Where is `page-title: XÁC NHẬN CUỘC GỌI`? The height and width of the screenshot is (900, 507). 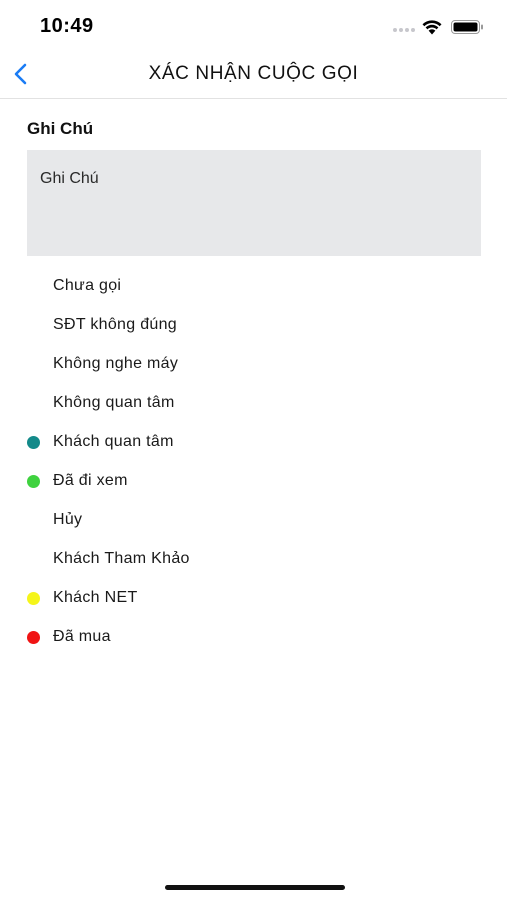
page-title: XÁC NHẬN CUỘC GỌI is located at coordinates (253, 73).